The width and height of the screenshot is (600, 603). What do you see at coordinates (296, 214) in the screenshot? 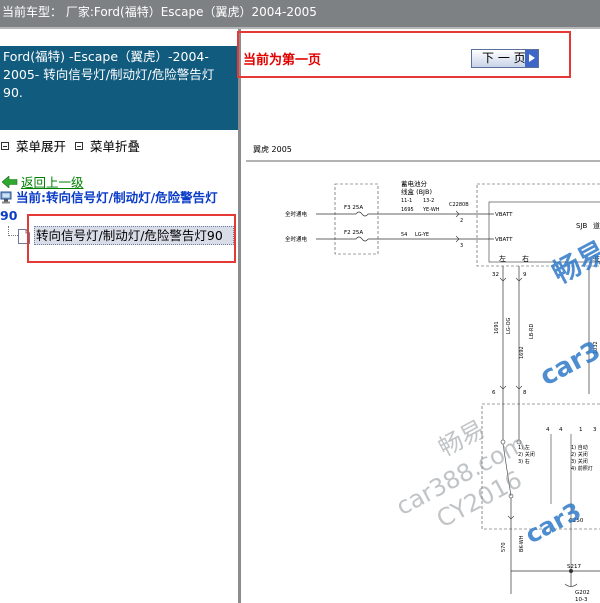
I see `always-hot-label-1: 全时通电` at bounding box center [296, 214].